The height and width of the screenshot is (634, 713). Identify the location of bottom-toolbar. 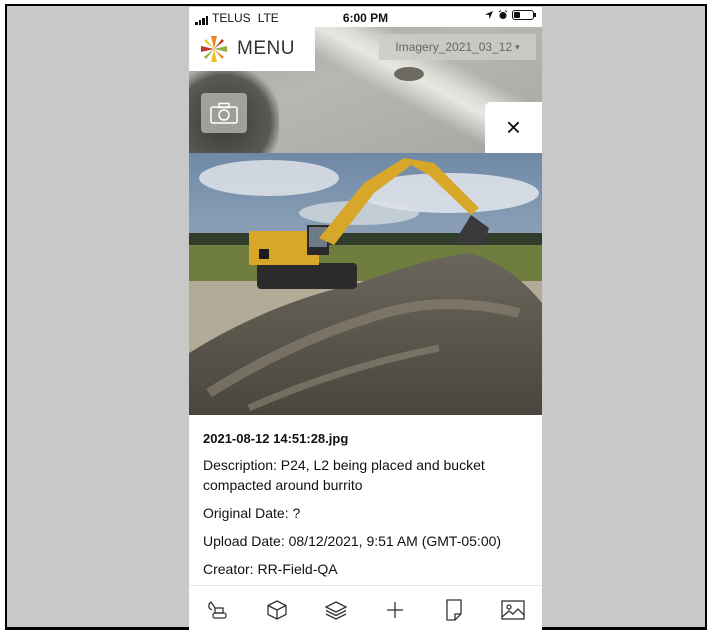
(365, 608).